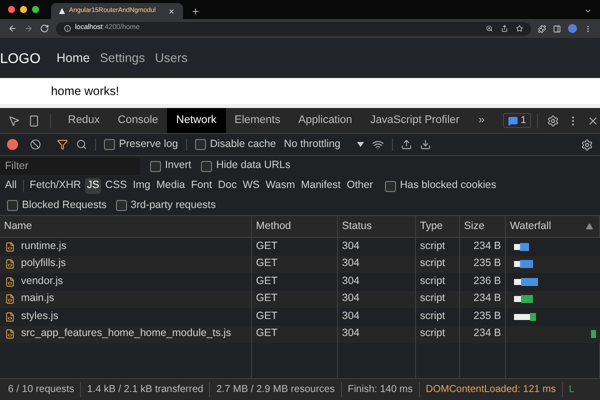 This screenshot has height=400, width=600. Describe the element at coordinates (84, 120) in the screenshot. I see `devtools-tab: Redux` at that location.